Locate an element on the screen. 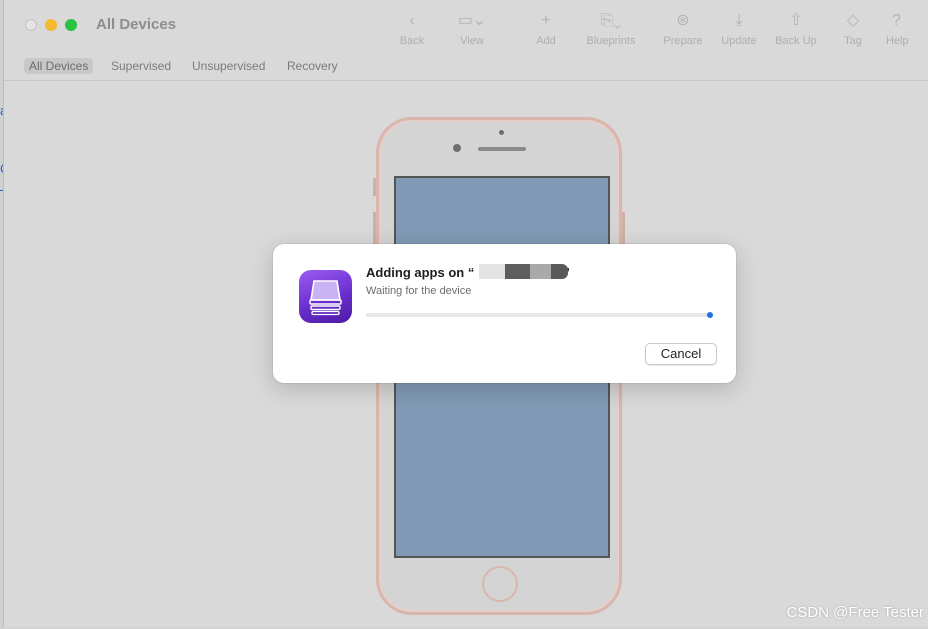 The image size is (928, 629). blueprints-button: ⎘⌄ Blueprints is located at coordinates (611, 28).